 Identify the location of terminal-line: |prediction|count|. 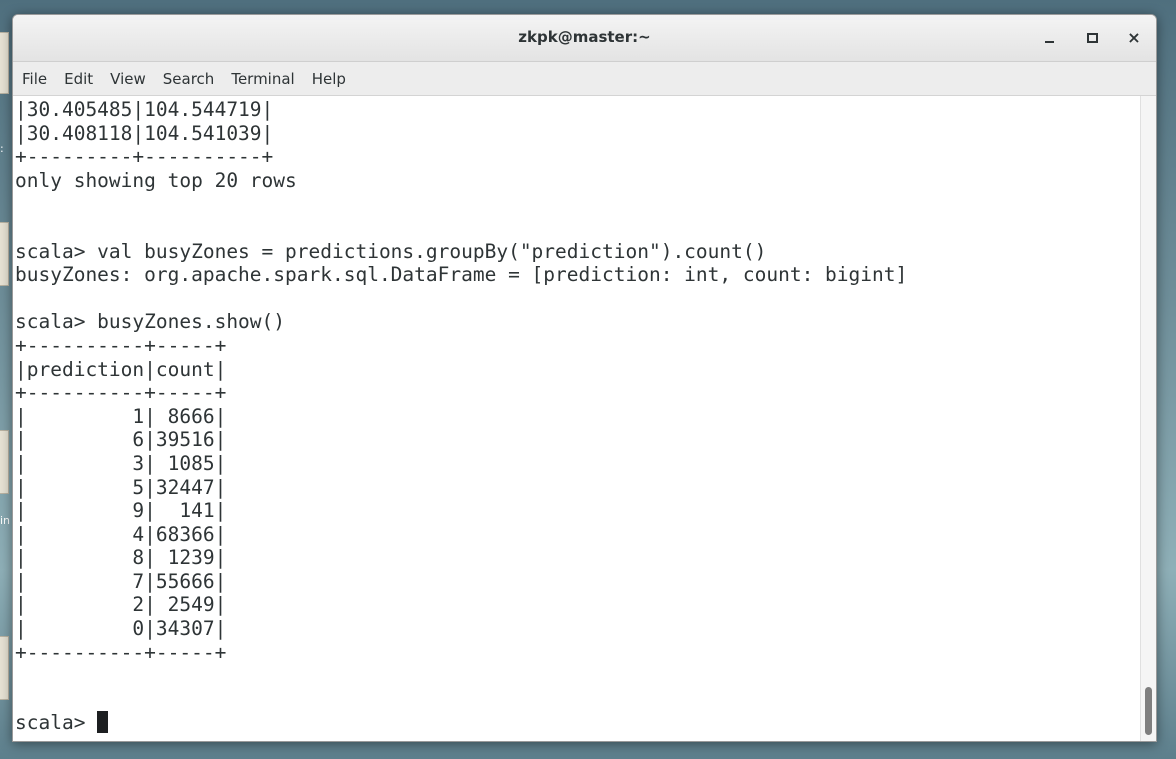
(121, 369).